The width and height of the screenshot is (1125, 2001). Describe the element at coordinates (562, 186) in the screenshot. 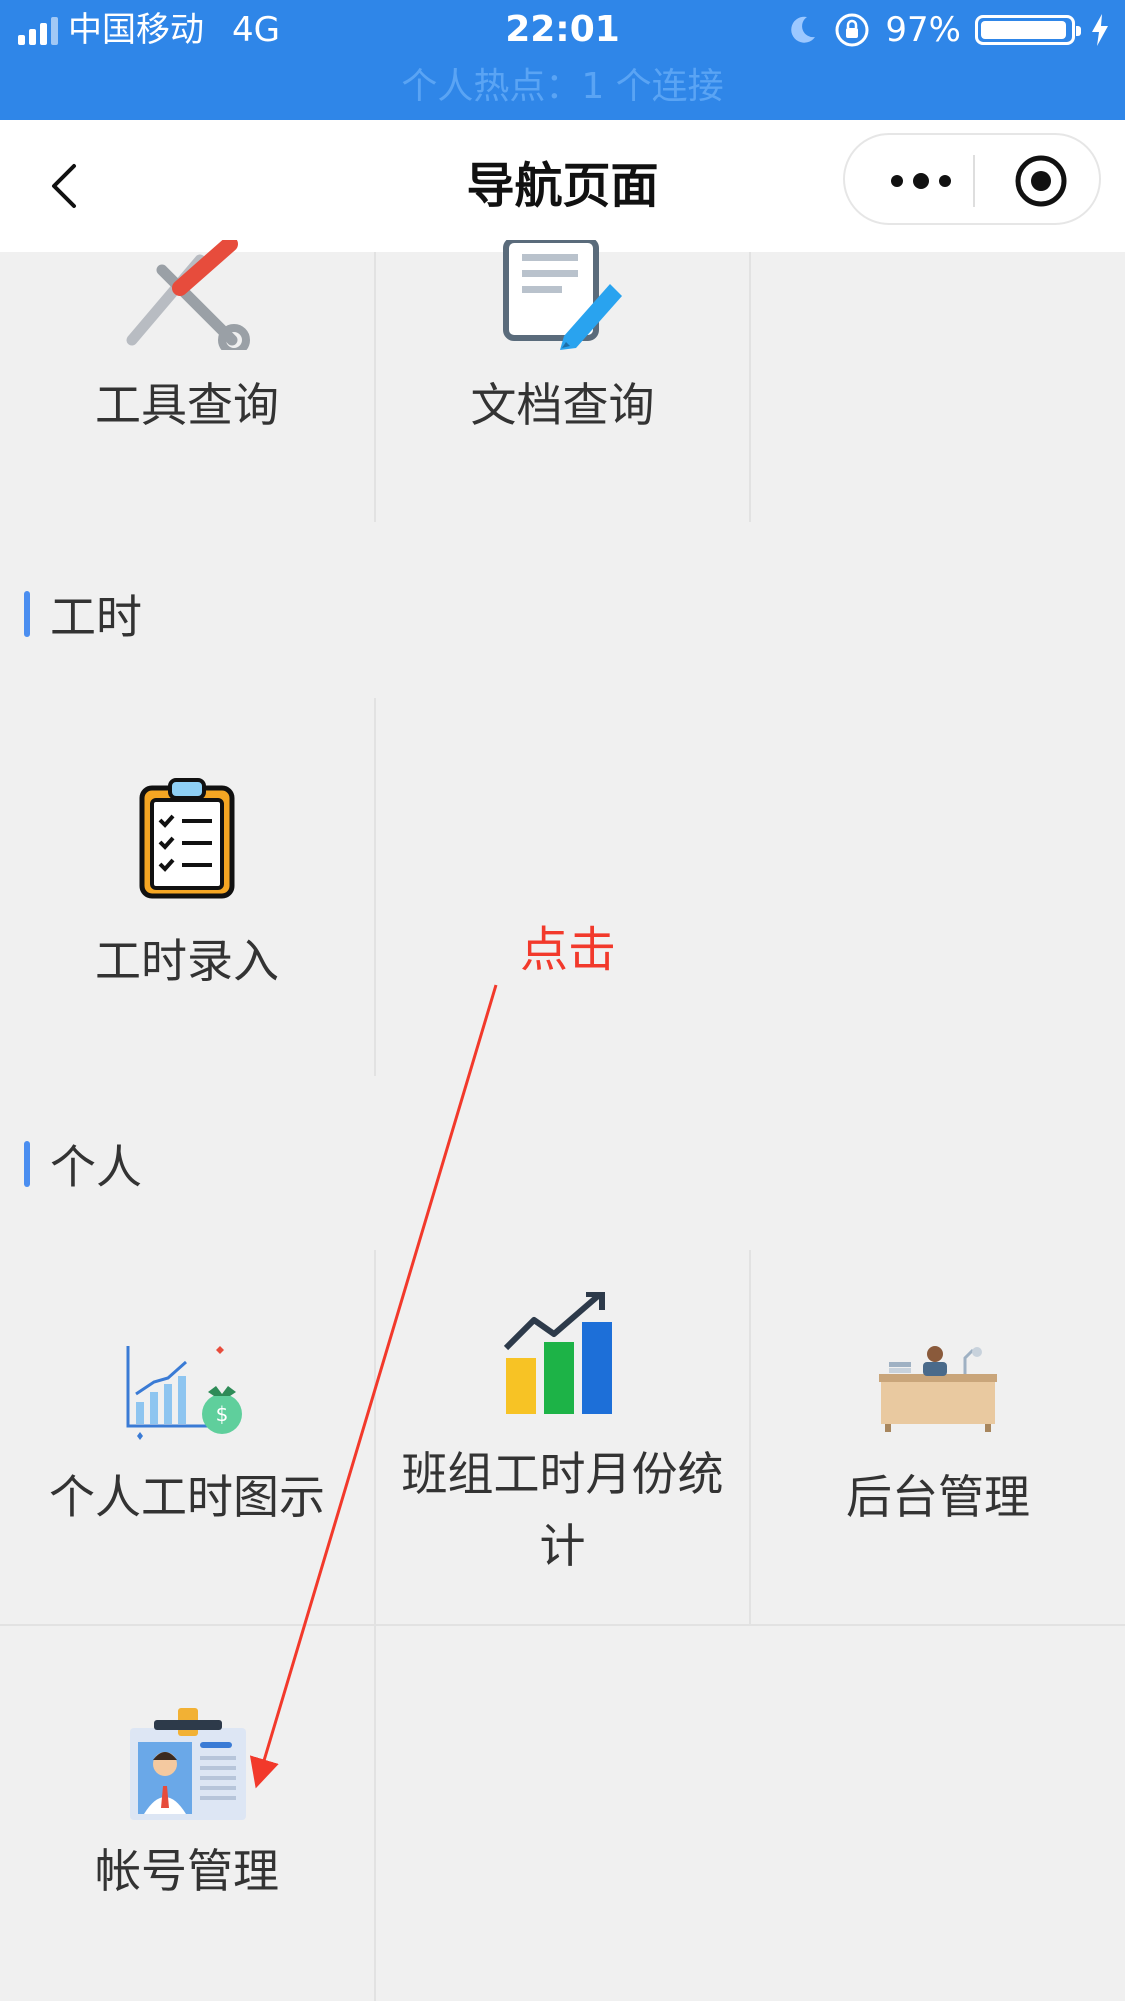

I see `navigation-bar: 导航页面` at that location.